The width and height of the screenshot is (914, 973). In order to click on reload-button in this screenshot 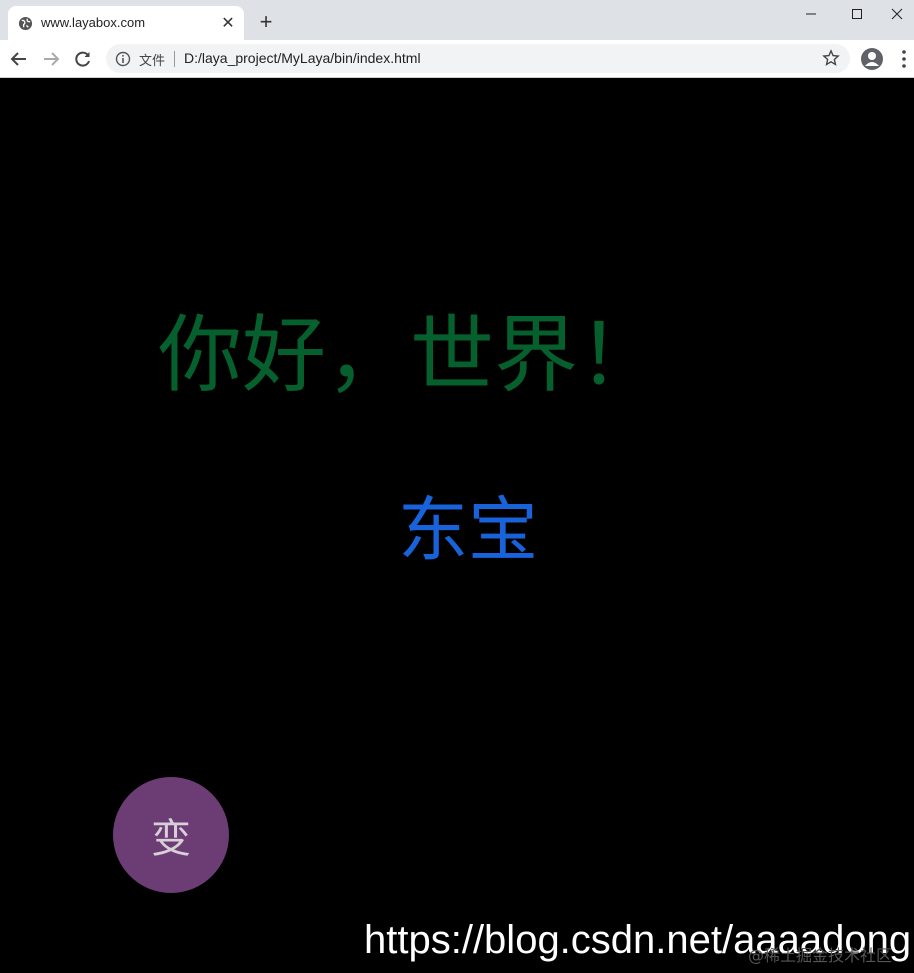, I will do `click(83, 59)`.